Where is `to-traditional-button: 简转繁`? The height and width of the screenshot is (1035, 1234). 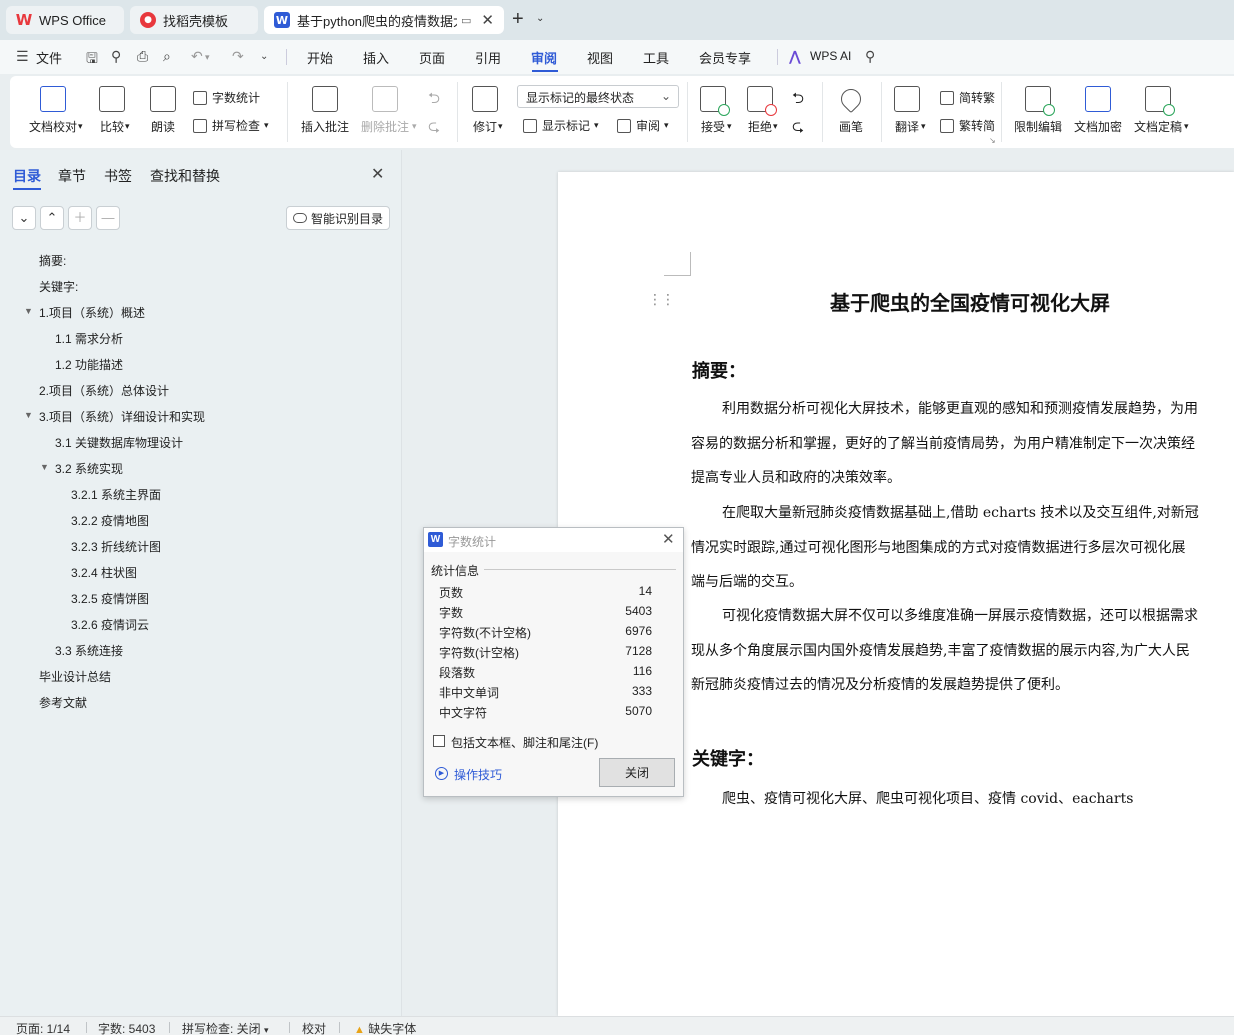
to-traditional-button: 简转繁 is located at coordinates (967, 97).